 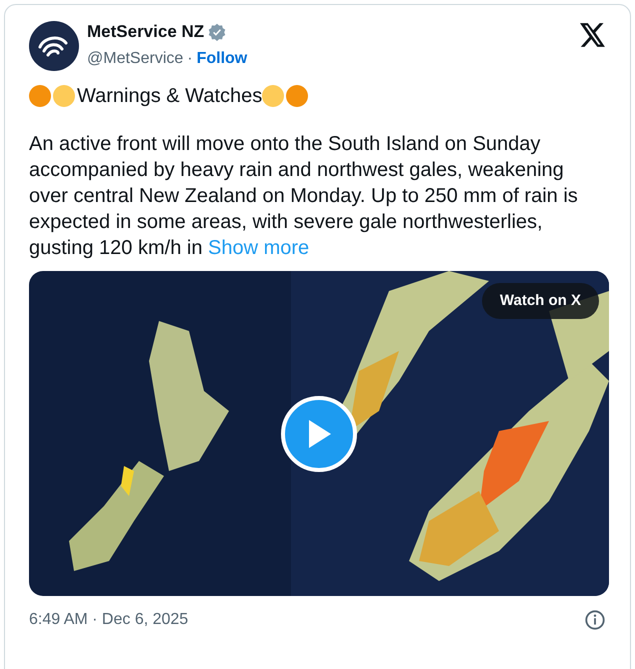 What do you see at coordinates (540, 301) in the screenshot?
I see `watch-on-x-button: Watch on X` at bounding box center [540, 301].